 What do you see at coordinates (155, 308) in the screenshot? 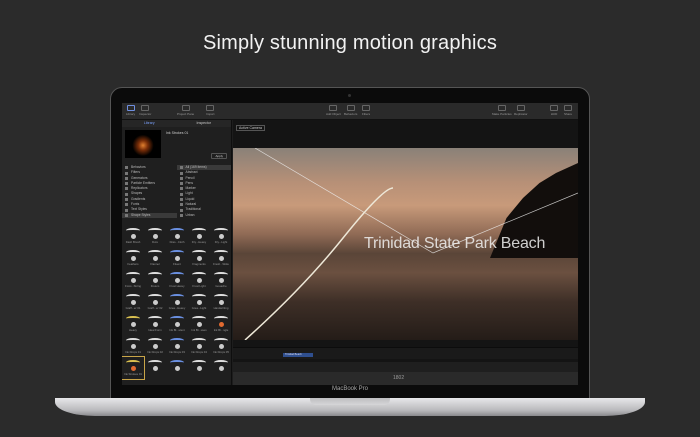
I see `library-item-label: Graff...er 02` at bounding box center [155, 308].